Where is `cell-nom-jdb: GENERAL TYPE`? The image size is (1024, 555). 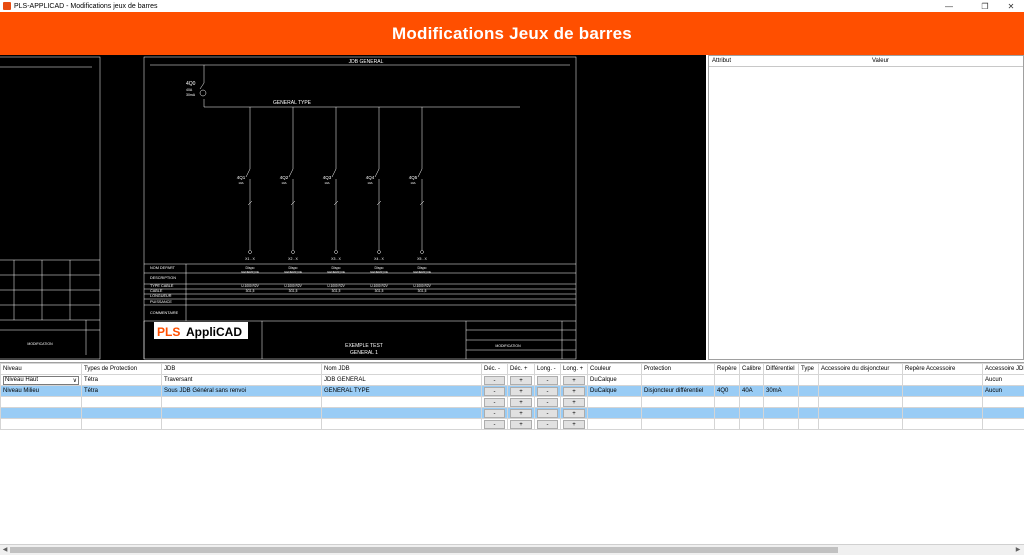 cell-nom-jdb: GENERAL TYPE is located at coordinates (401, 391).